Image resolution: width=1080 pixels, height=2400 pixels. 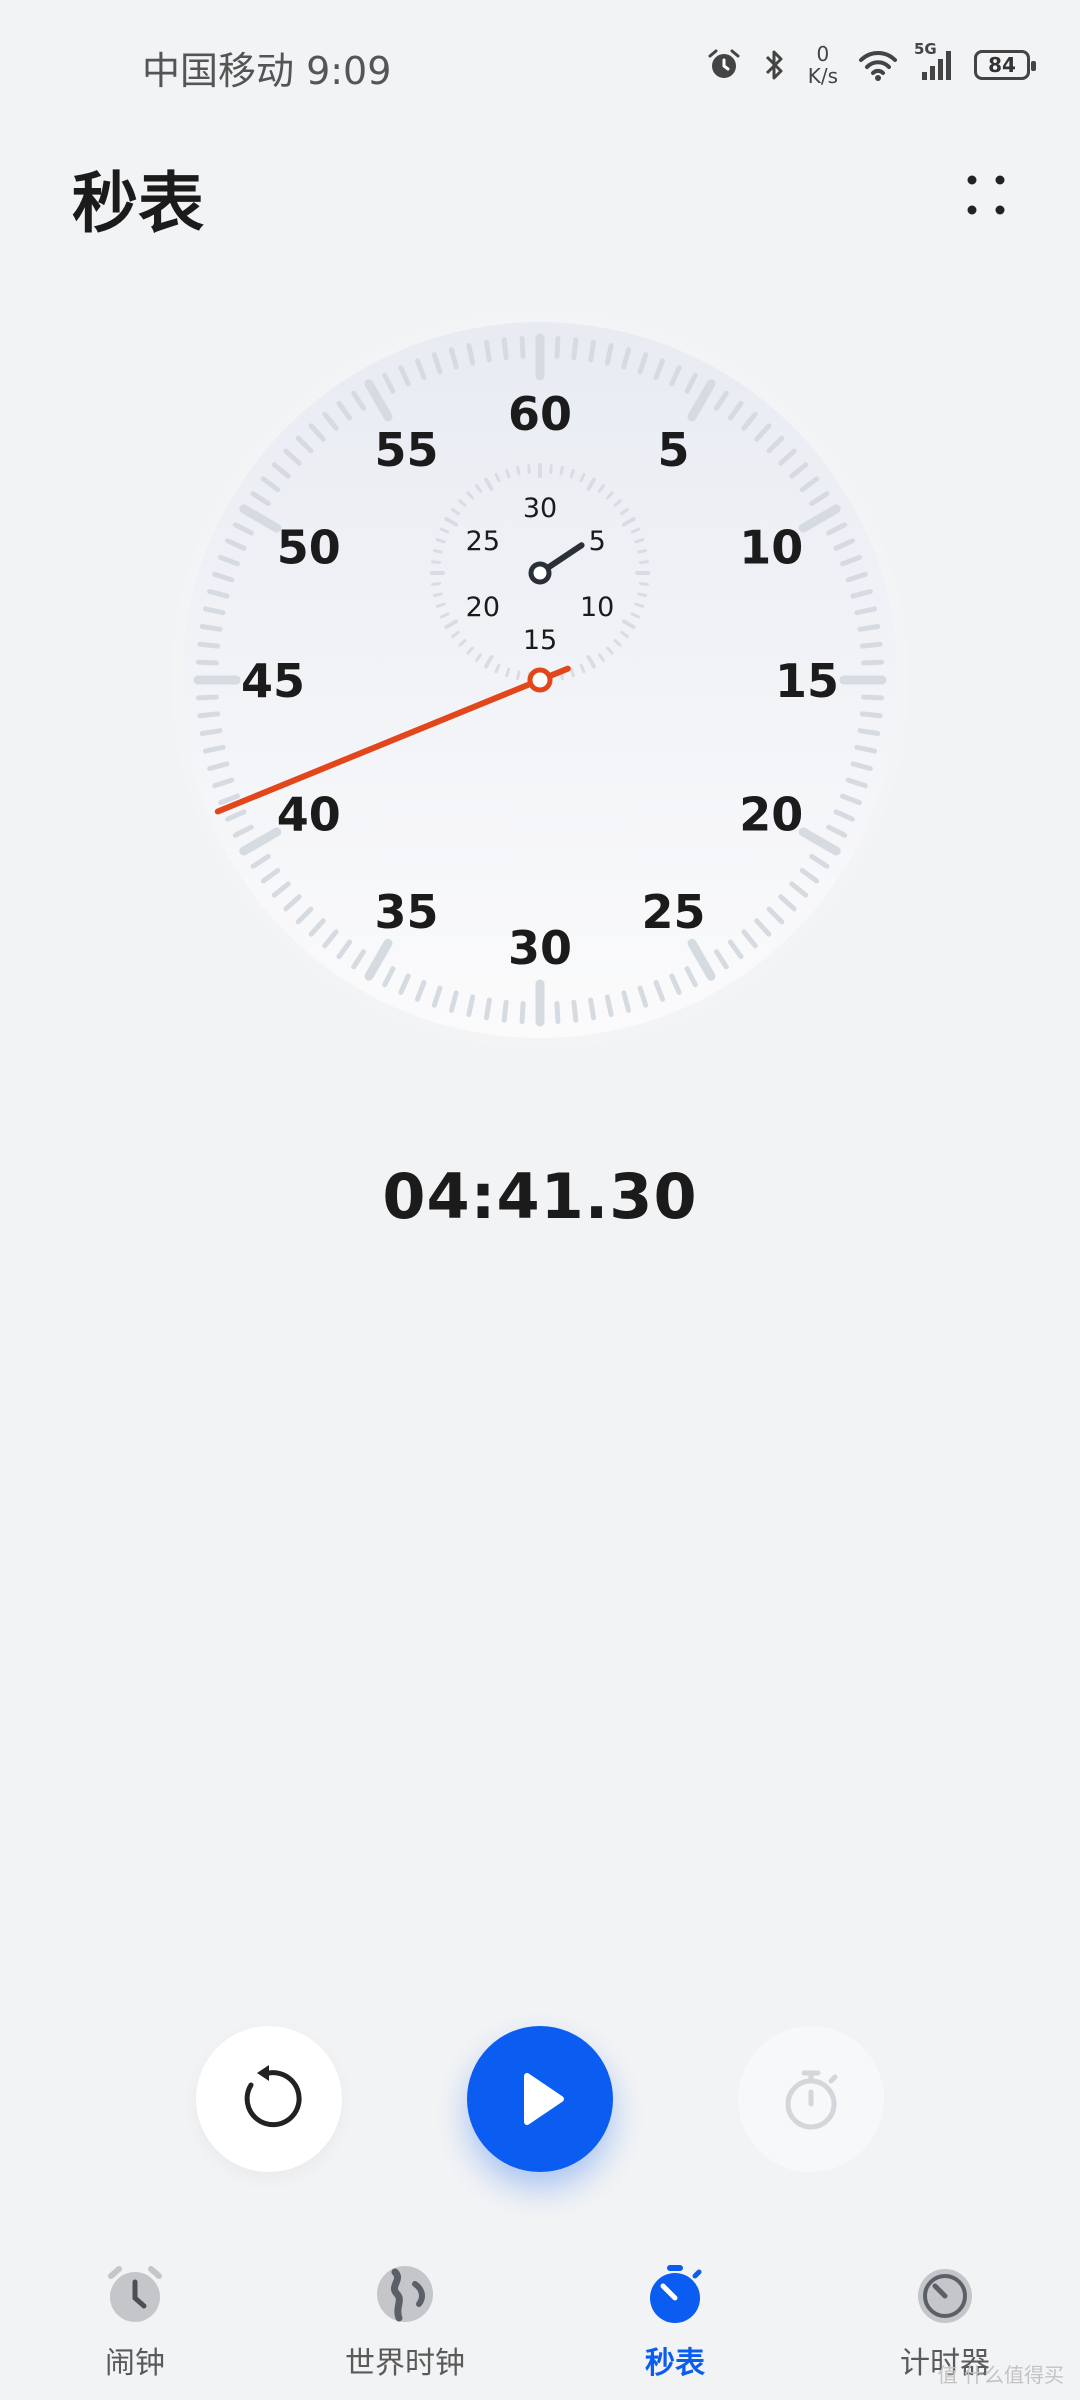 I want to click on nav-stopwatch: 秒表, so click(x=675, y=2320).